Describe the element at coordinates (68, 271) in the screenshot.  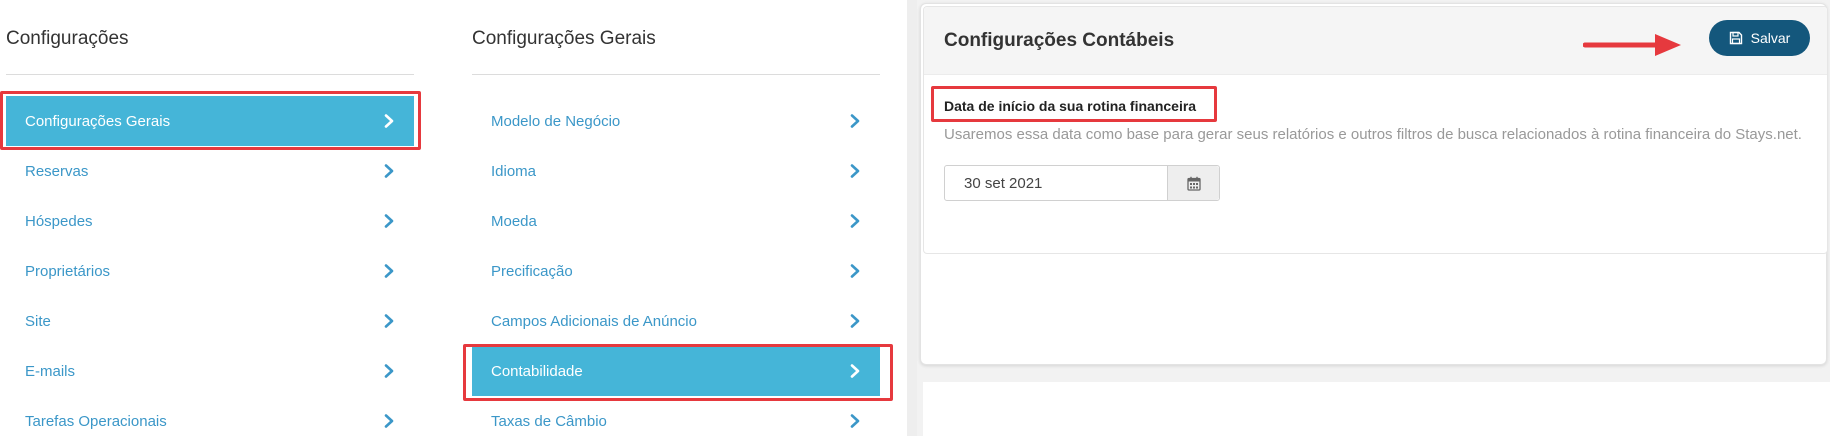
I see `menu-item-label: Proprietários` at that location.